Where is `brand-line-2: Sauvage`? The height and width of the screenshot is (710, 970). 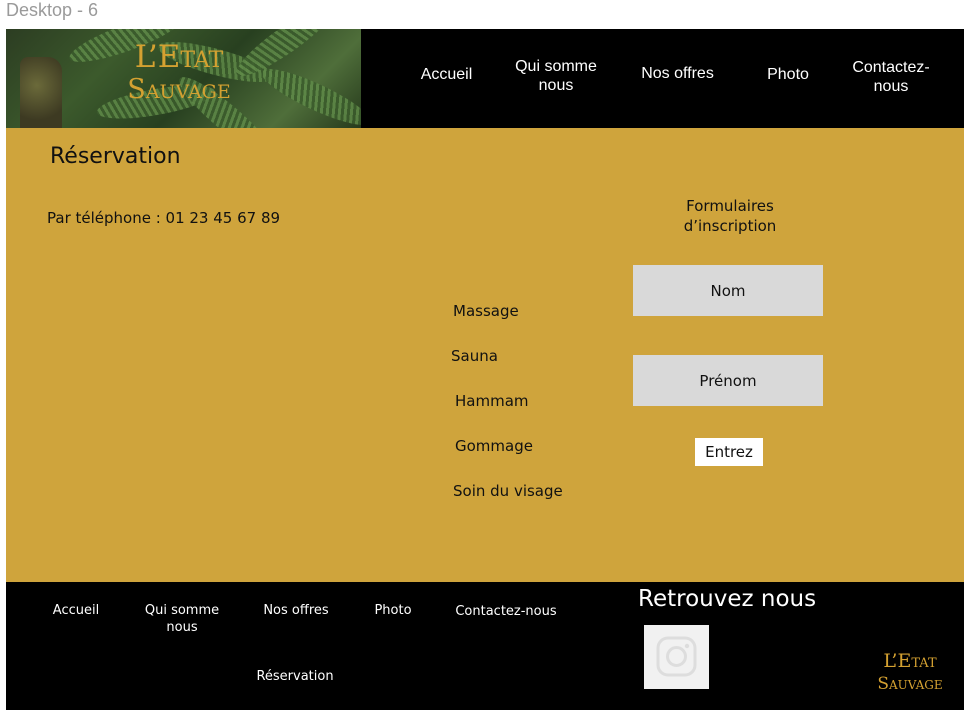
brand-line-2: Sauvage is located at coordinates (179, 89).